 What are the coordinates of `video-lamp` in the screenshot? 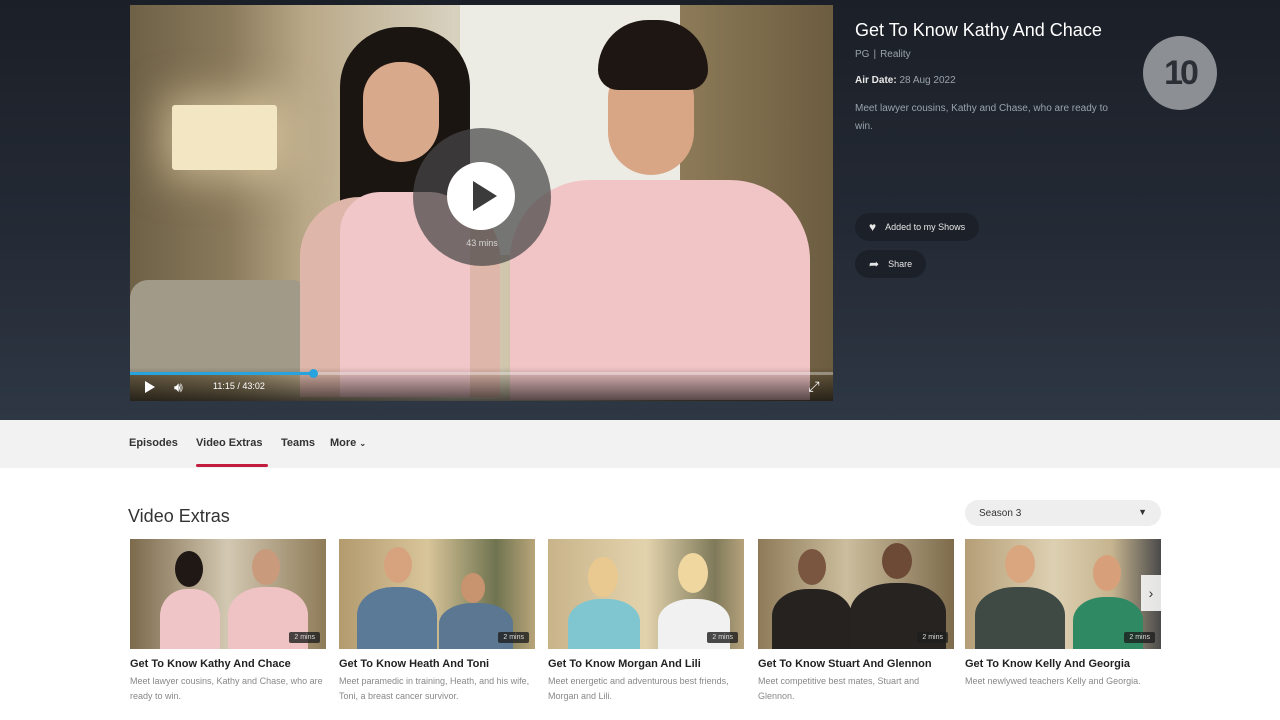 It's located at (224, 137).